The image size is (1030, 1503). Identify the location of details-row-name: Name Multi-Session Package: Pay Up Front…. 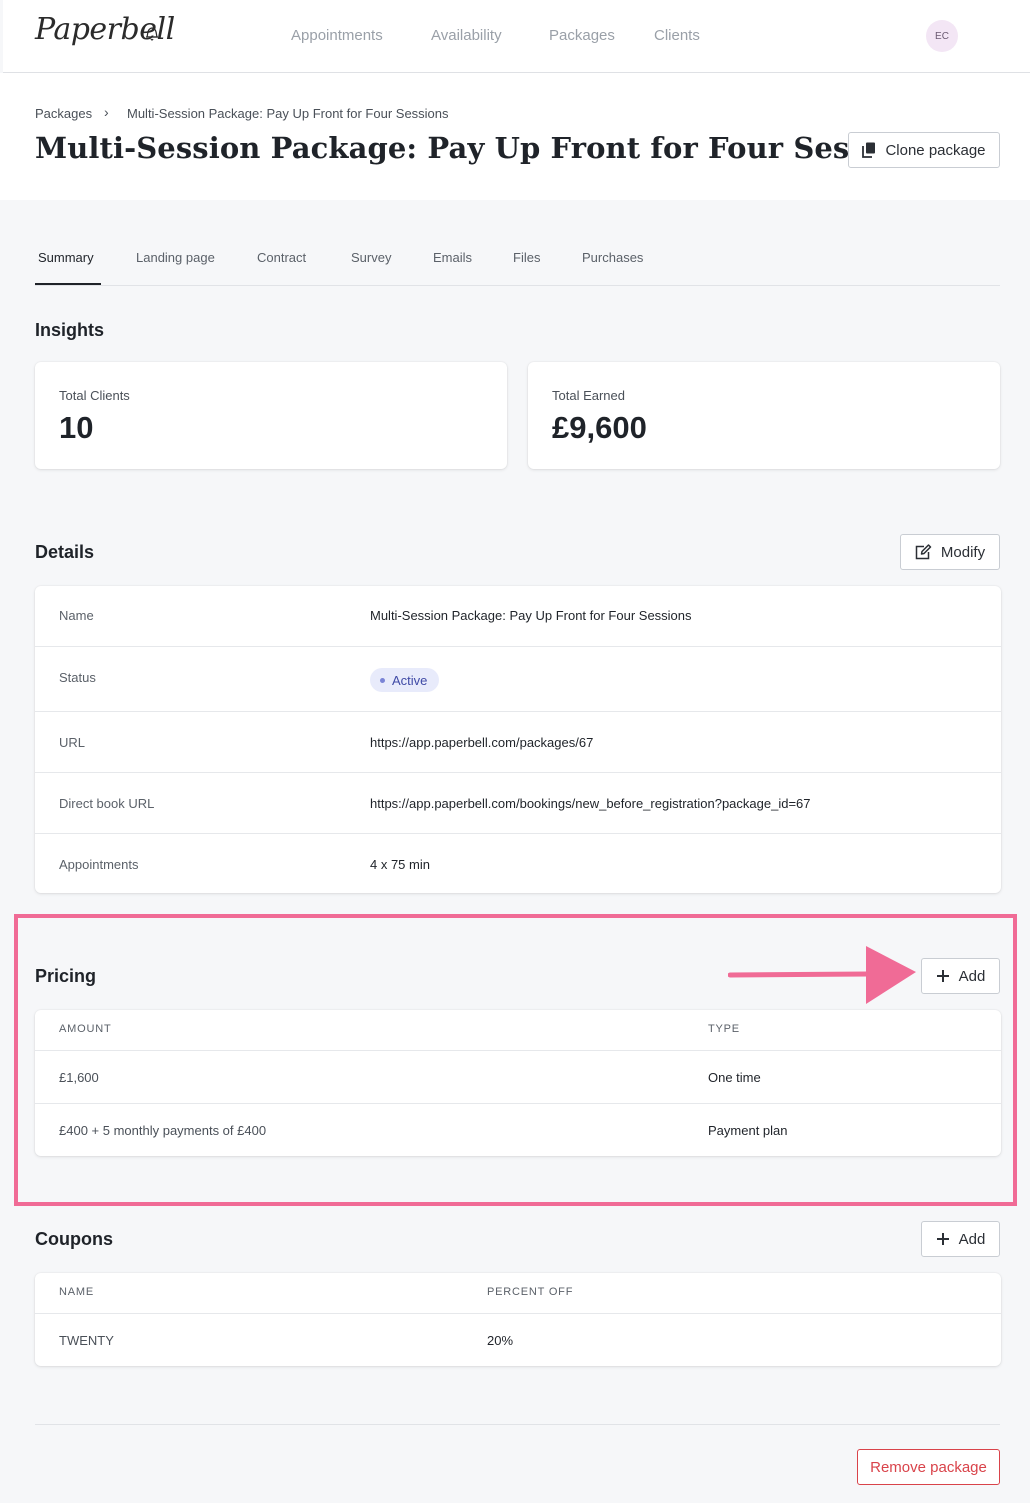
(518, 616).